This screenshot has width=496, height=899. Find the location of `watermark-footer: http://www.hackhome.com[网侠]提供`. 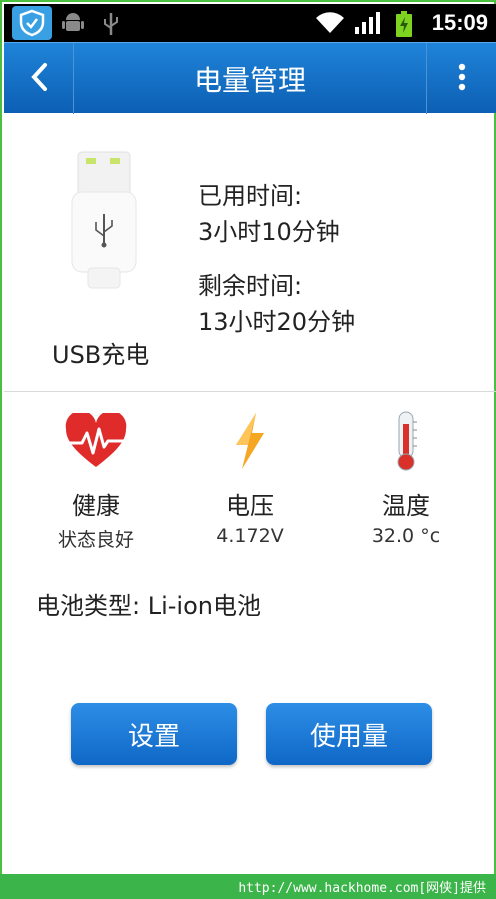

watermark-footer: http://www.hackhome.com[网侠]提供 is located at coordinates (248, 886).